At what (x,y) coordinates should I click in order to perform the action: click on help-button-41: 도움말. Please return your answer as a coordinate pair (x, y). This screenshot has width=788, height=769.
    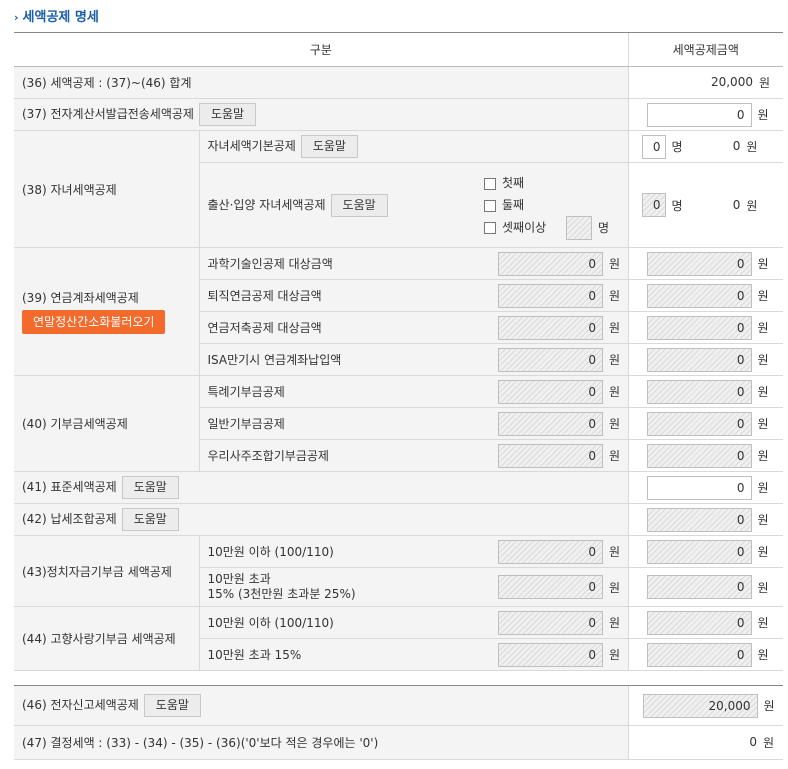
    Looking at the image, I should click on (150, 487).